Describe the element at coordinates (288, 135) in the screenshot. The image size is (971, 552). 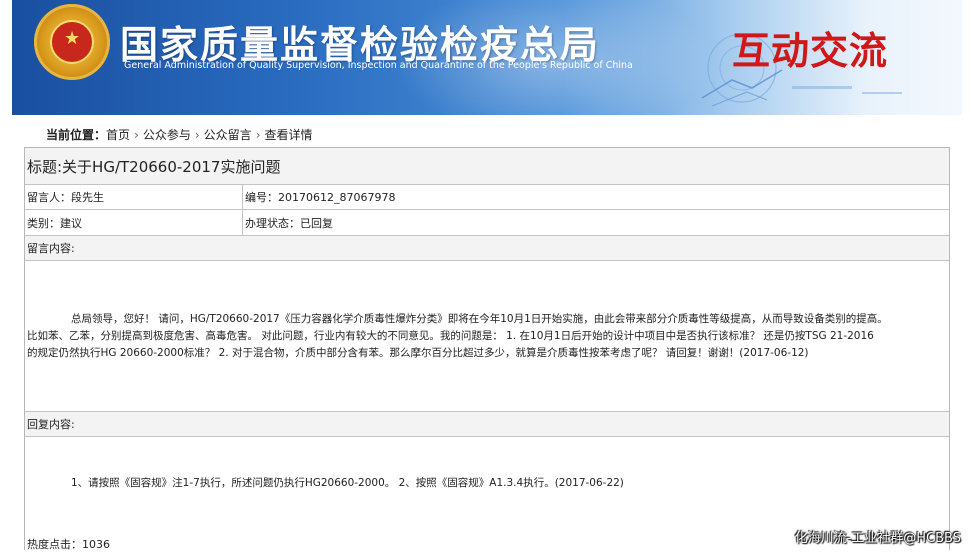
I see `breadcrumb-current: 查看详情` at that location.